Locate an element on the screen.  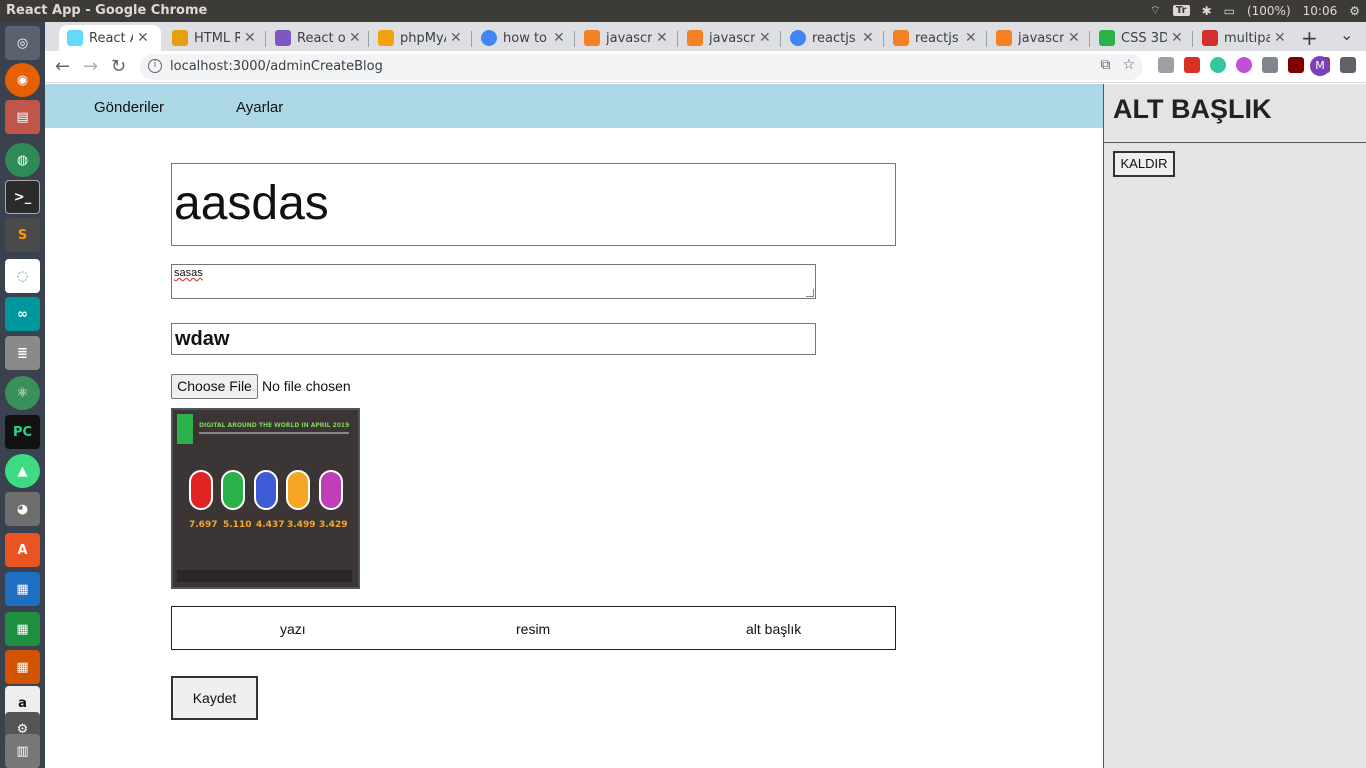
browser-tab: HTML Reference✕ is located at coordinates (214, 38).